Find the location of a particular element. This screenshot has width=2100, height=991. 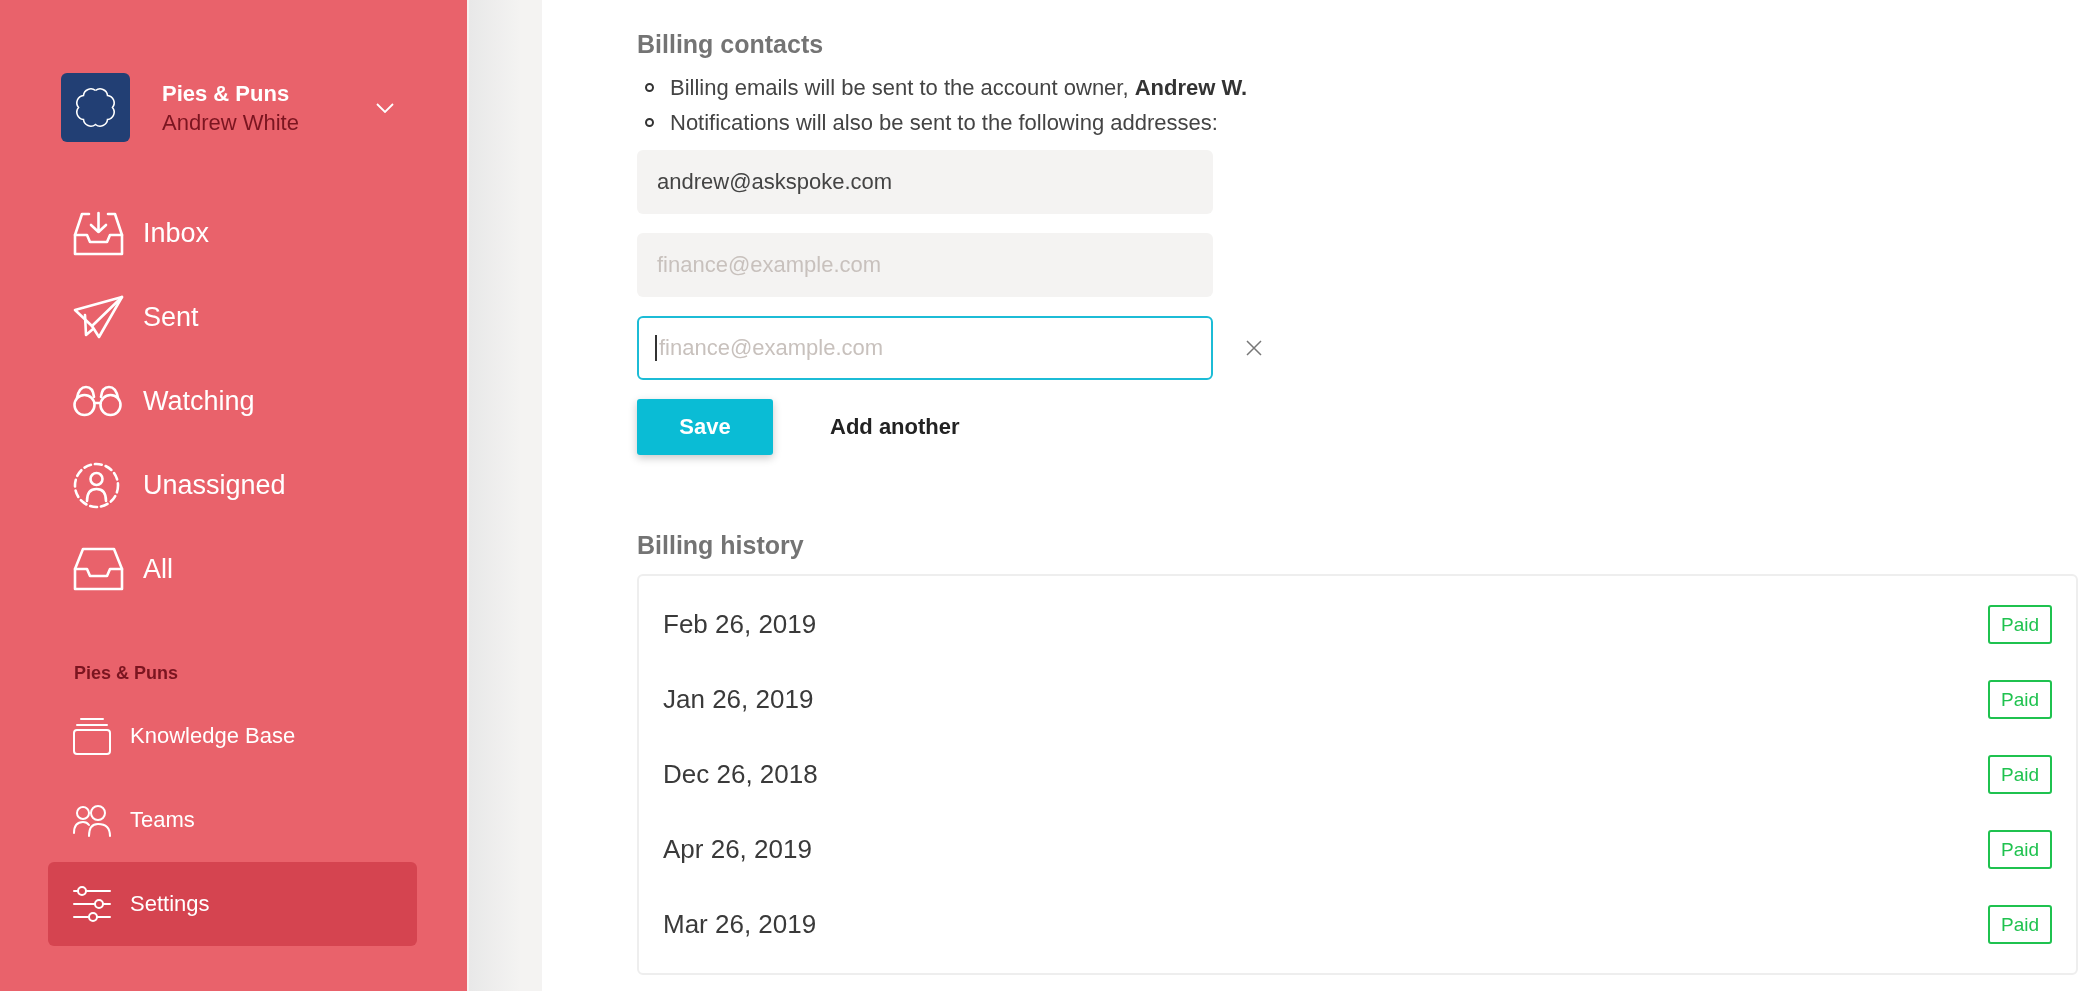

nav-item: Knowledge Base is located at coordinates (232, 736).